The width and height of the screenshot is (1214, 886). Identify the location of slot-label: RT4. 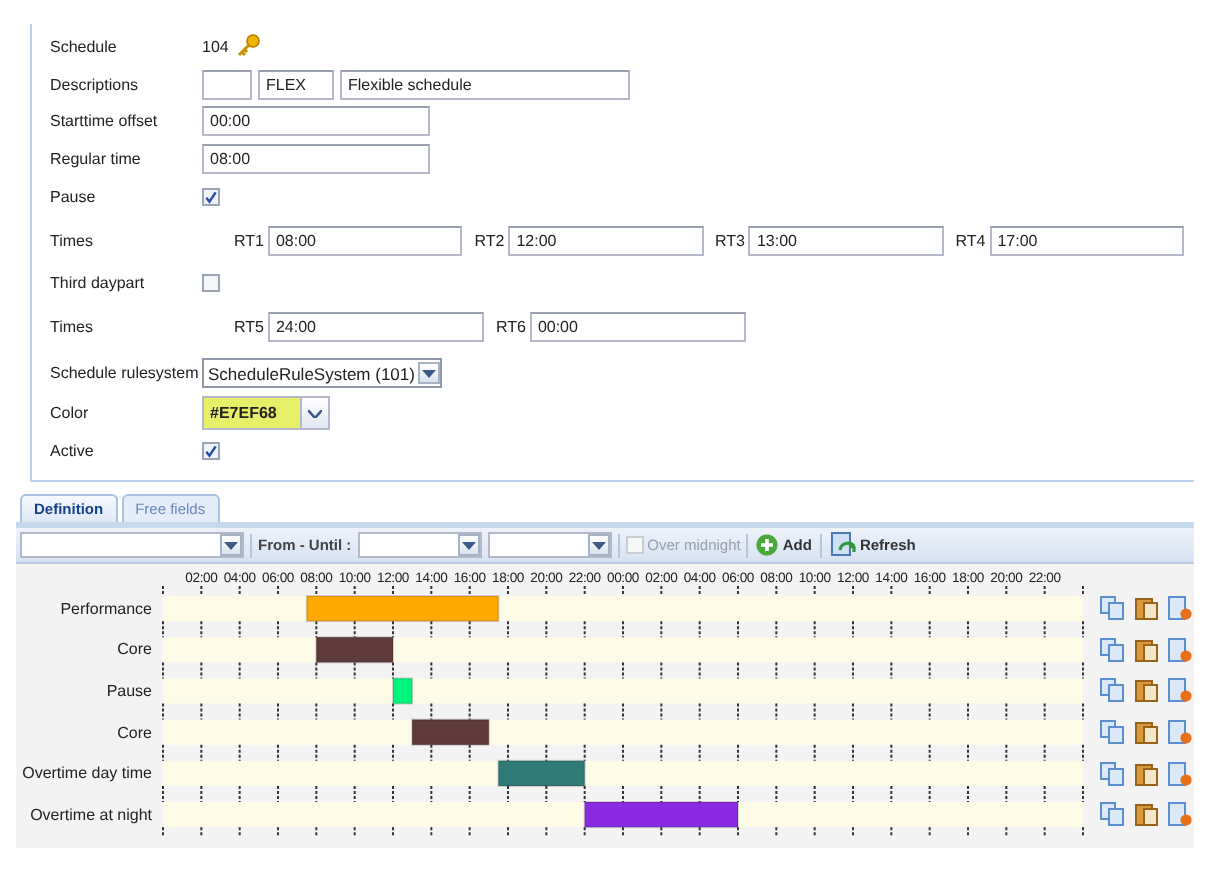
(970, 240).